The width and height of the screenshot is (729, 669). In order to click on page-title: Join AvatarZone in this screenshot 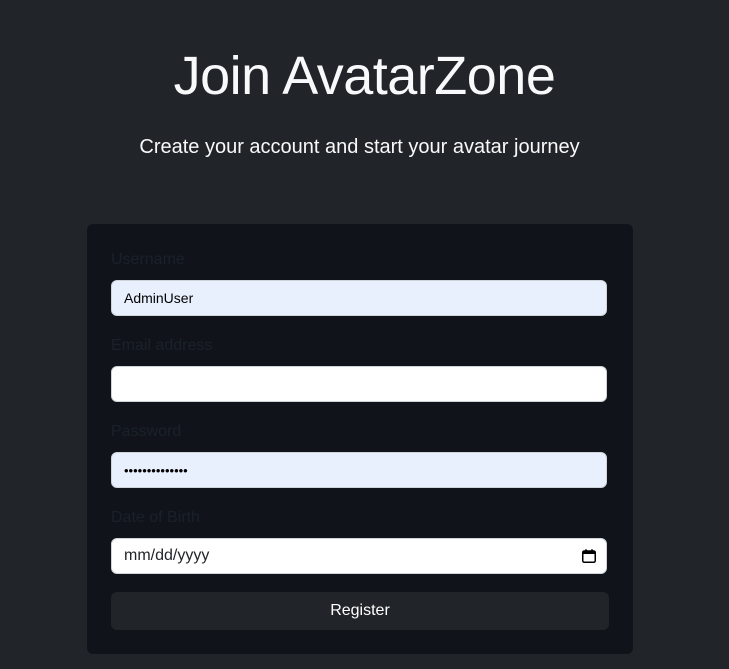, I will do `click(364, 76)`.